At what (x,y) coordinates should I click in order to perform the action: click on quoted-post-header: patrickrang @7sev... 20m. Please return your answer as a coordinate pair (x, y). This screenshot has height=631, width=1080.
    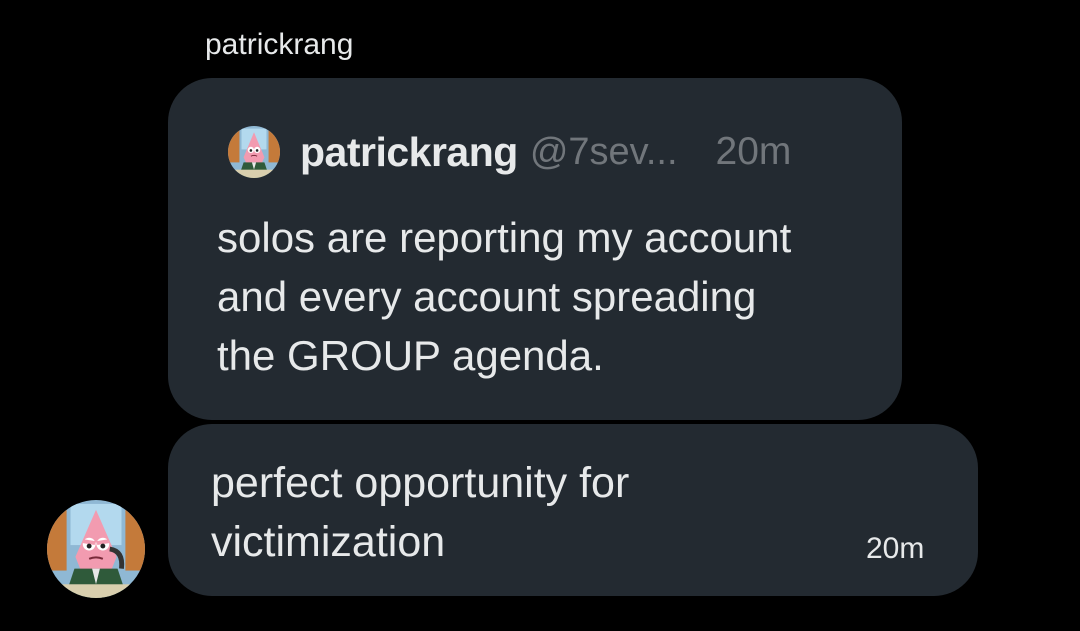
    Looking at the image, I should click on (509, 152).